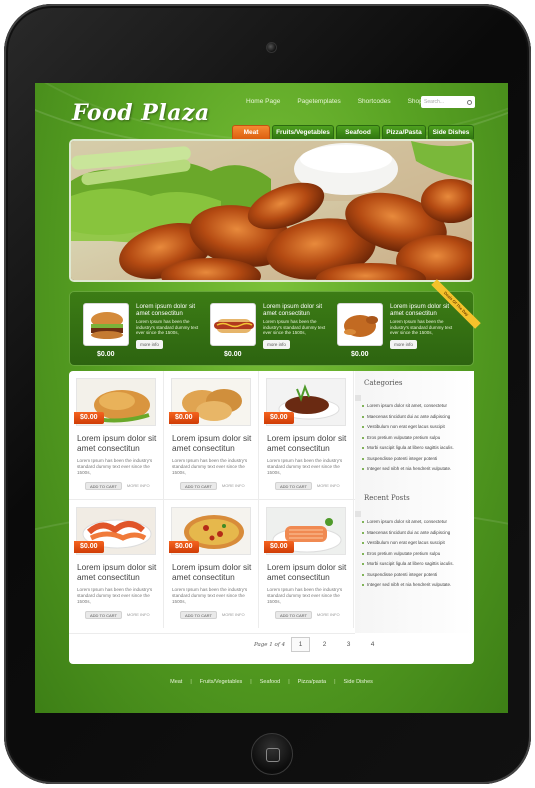  What do you see at coordinates (221, 682) in the screenshot?
I see `footer-link-fruits: Fruits/Vegetables` at bounding box center [221, 682].